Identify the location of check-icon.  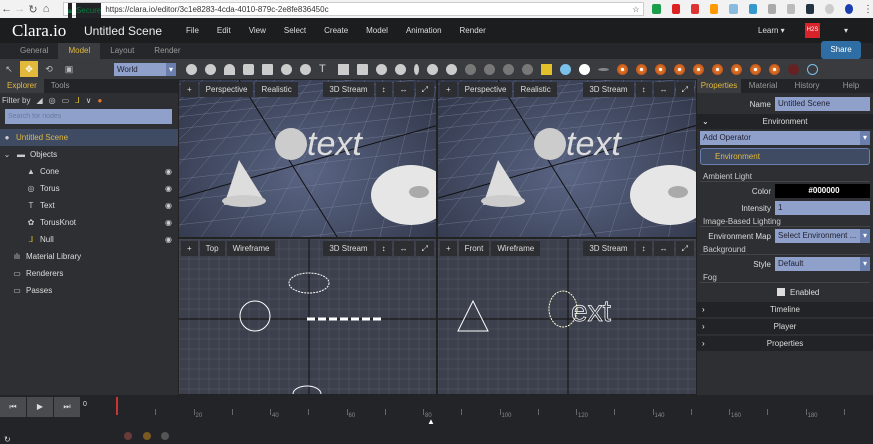
(812, 69).